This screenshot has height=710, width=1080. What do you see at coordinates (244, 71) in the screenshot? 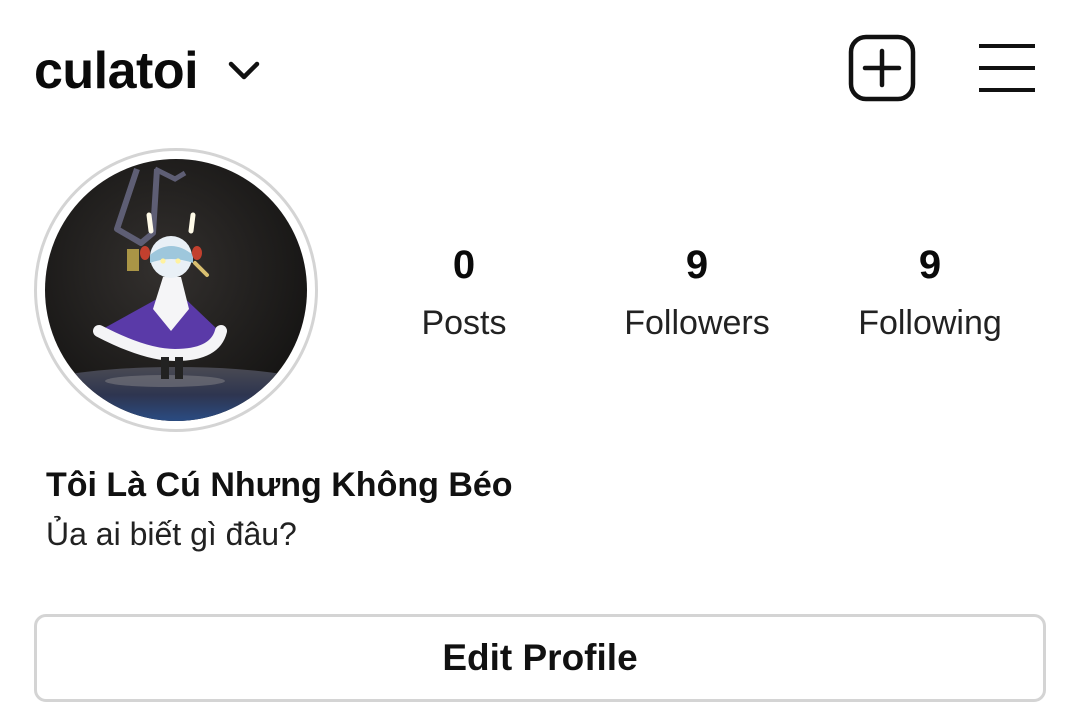
I see `chevron-down-icon` at bounding box center [244, 71].